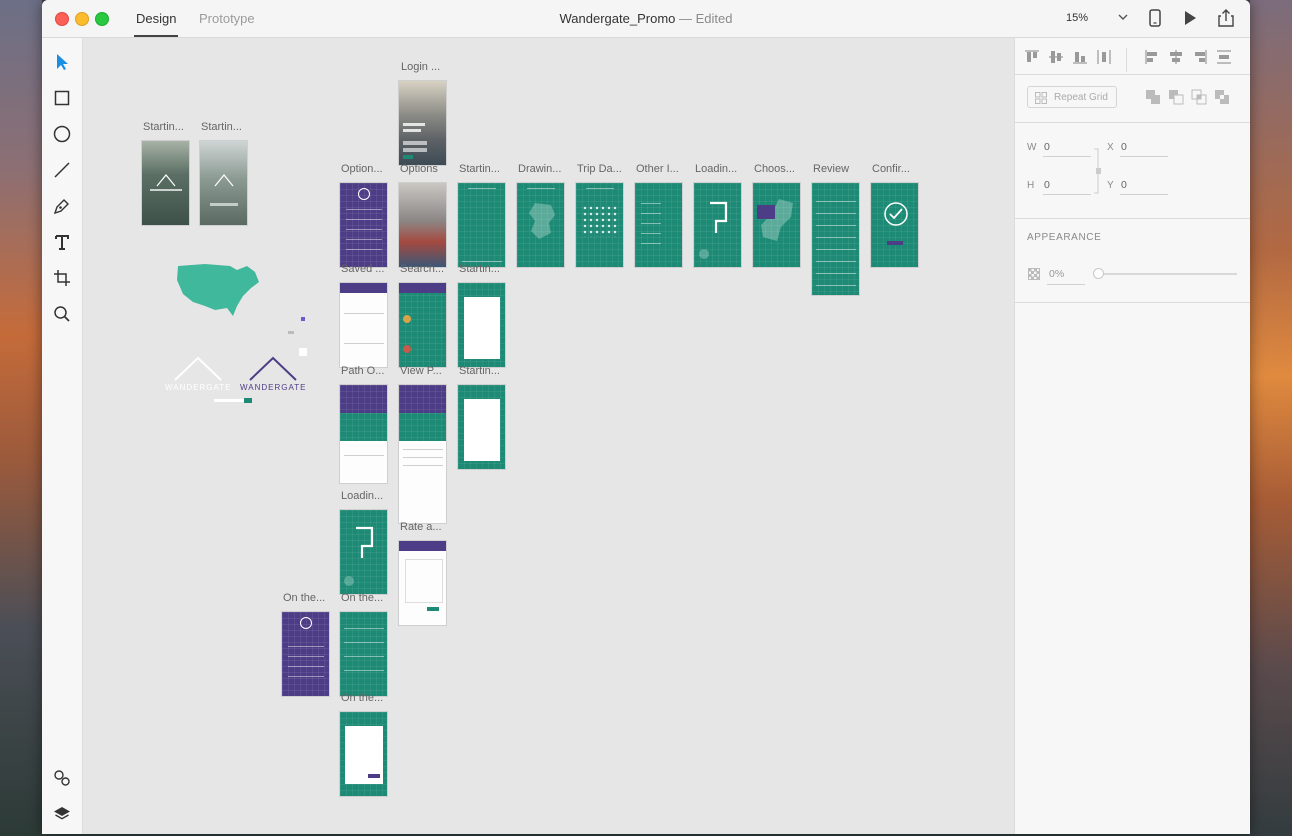 The width and height of the screenshot is (1292, 836). I want to click on zoom-level: 15%, so click(1077, 18).